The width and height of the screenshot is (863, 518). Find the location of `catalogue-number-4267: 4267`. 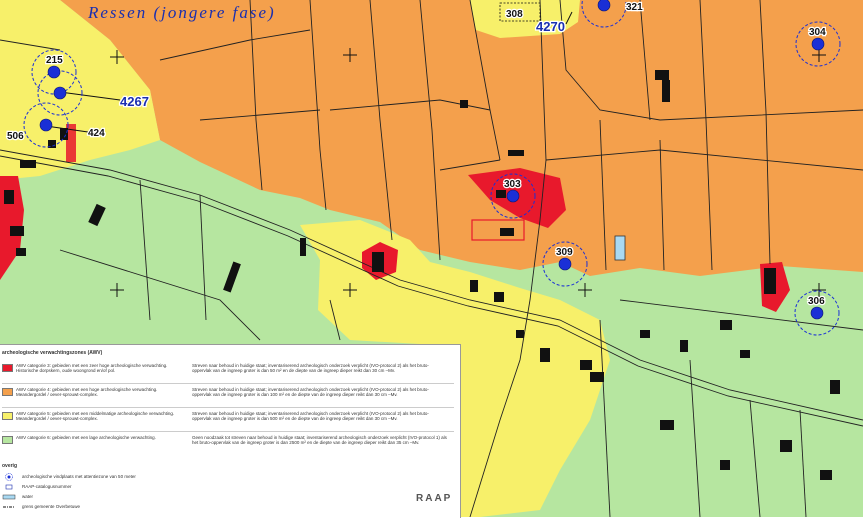

catalogue-number-4267: 4267 is located at coordinates (134, 101).